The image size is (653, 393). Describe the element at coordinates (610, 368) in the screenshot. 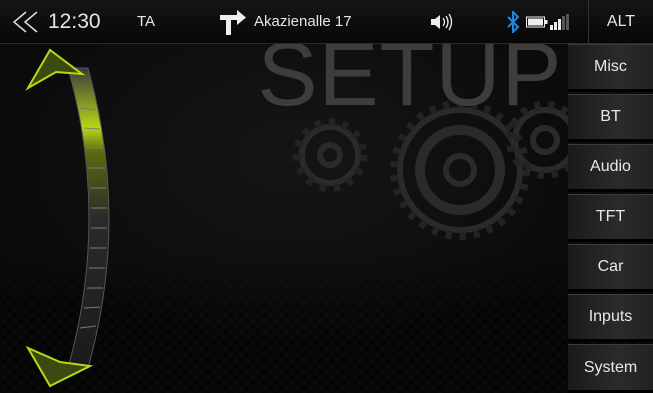

I see `menu-item-system: System` at that location.